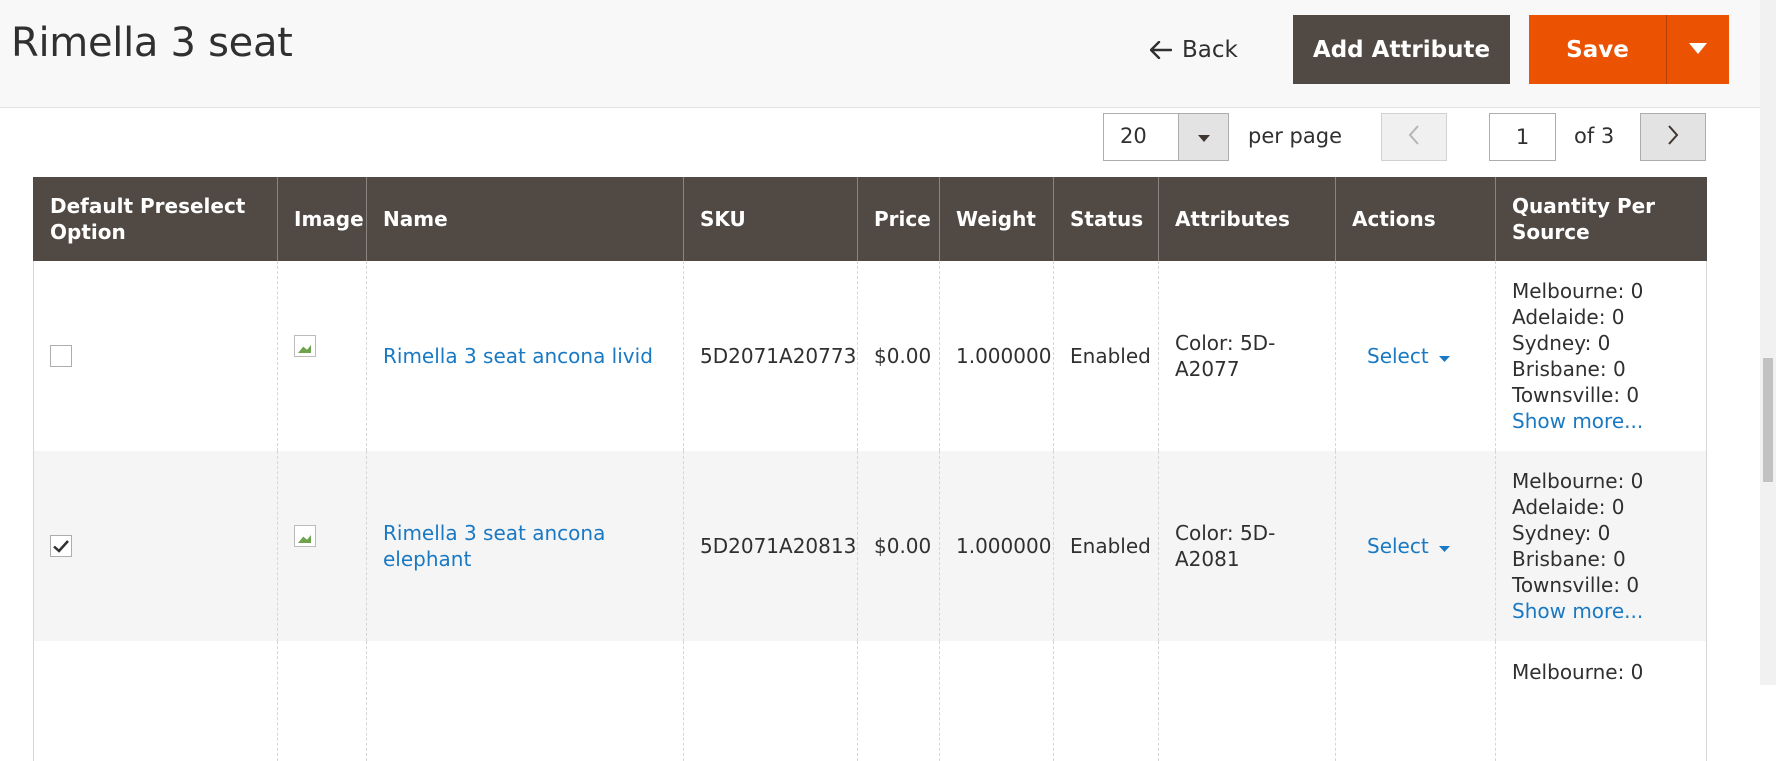  I want to click on sku-cell: 5D2071A20813, so click(770, 546).